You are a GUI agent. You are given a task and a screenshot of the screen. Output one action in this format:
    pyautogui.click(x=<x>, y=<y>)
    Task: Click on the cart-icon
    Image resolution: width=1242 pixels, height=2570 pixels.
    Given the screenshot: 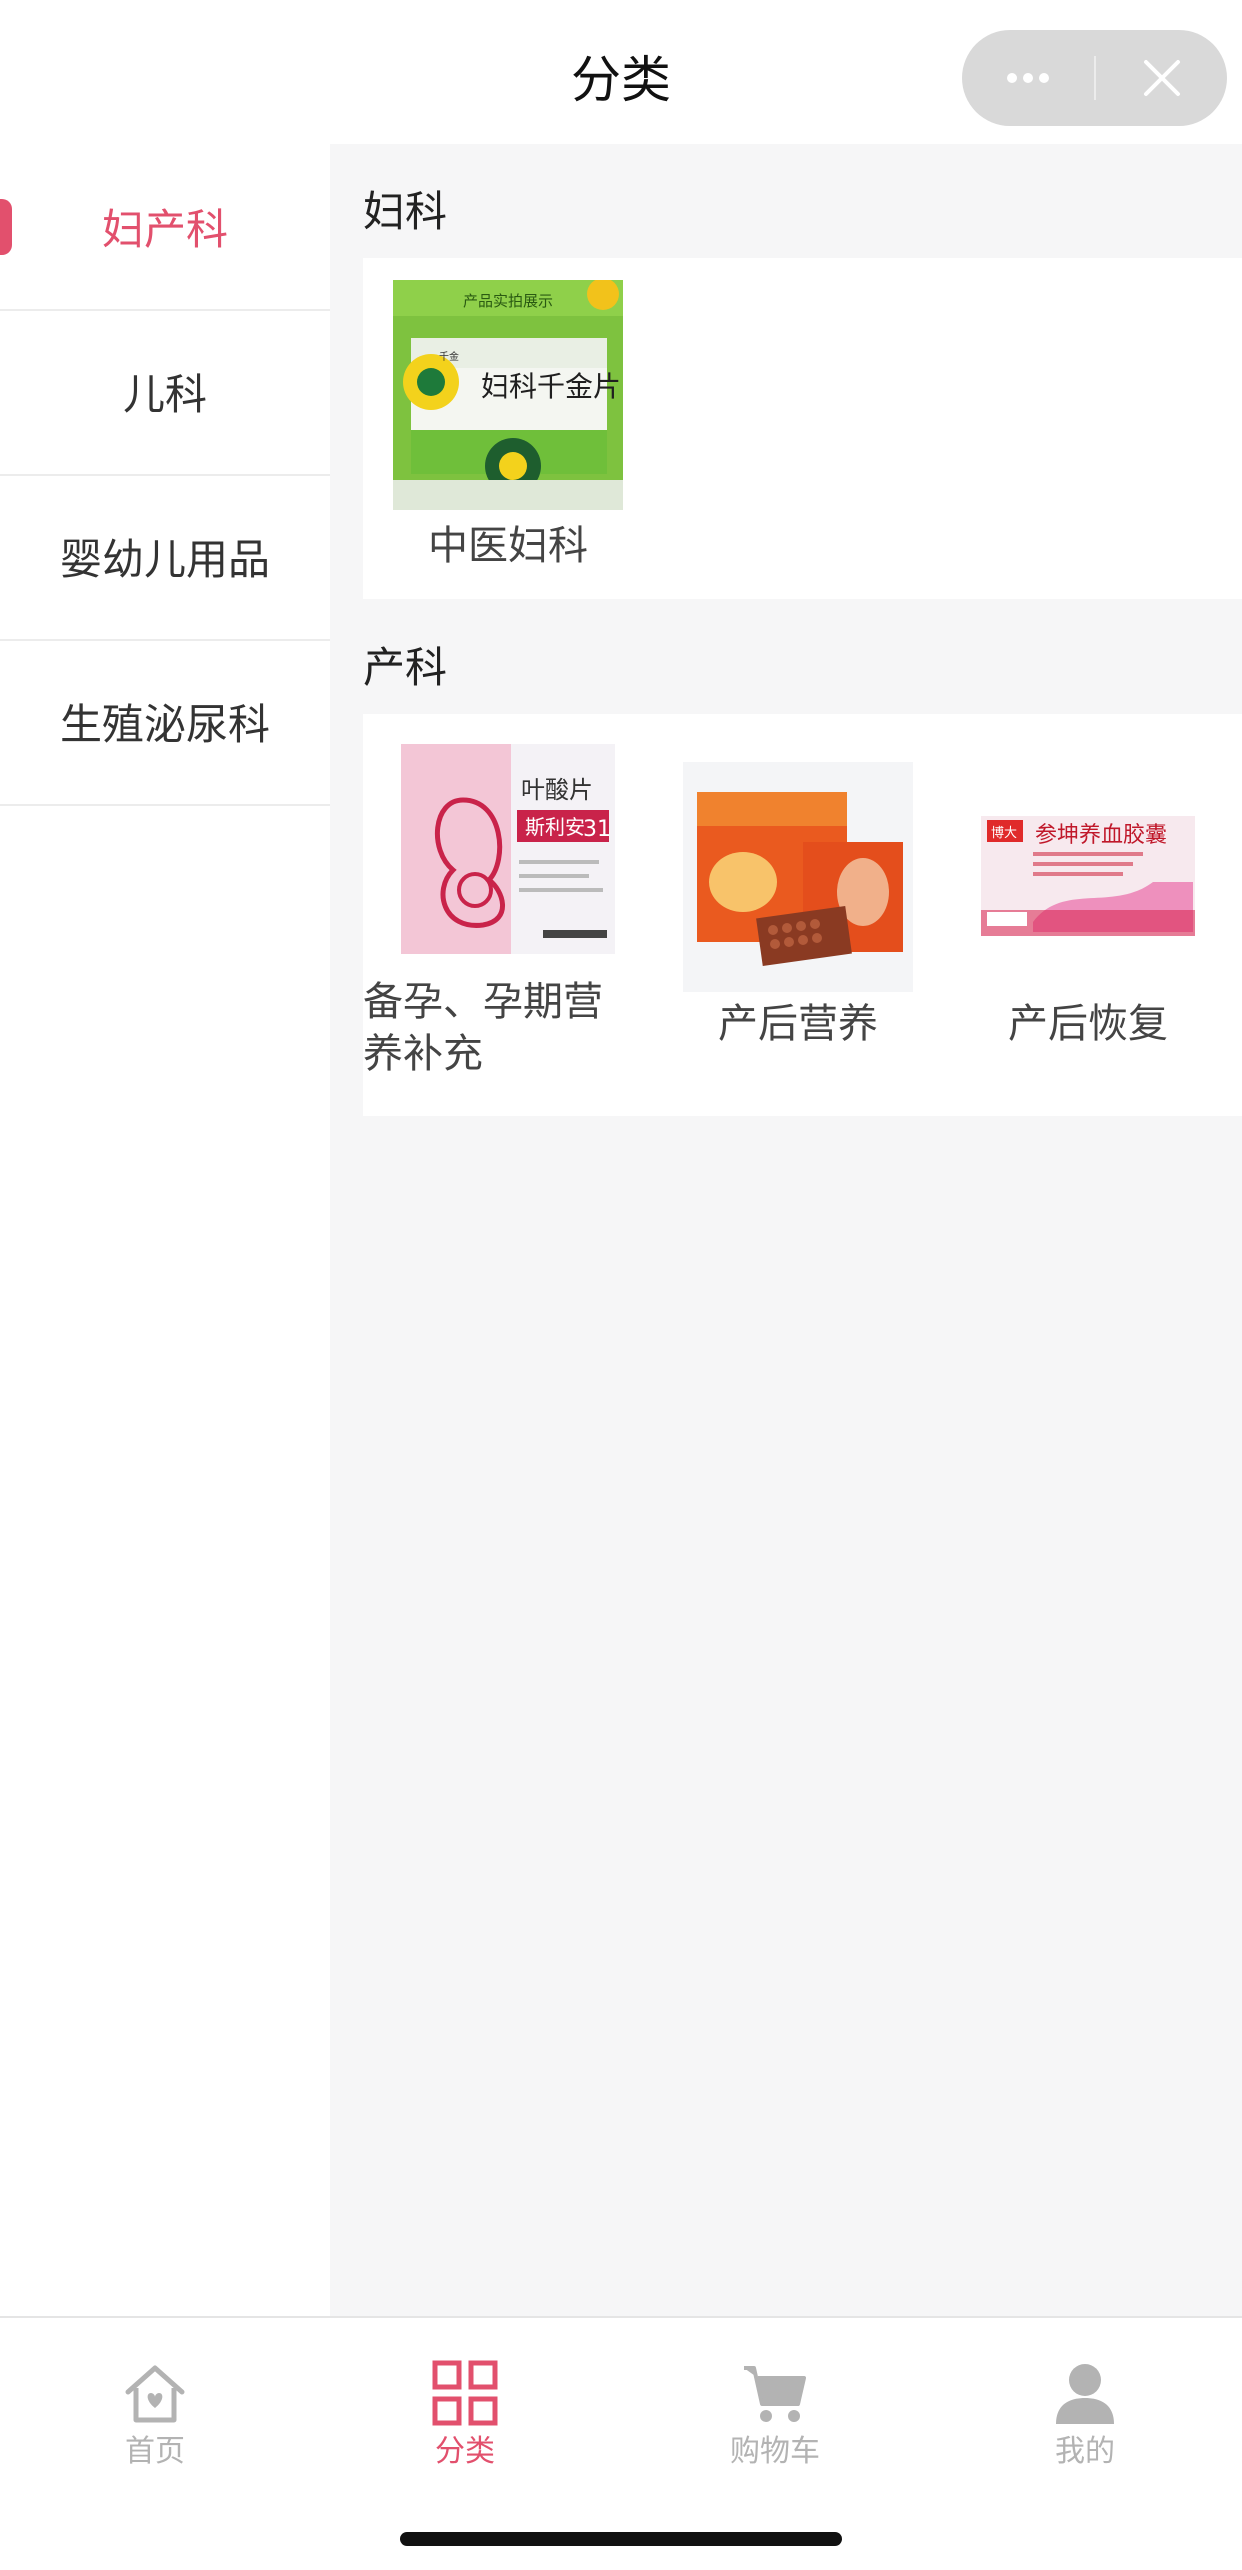 What is the action you would take?
    pyautogui.click(x=775, y=2394)
    